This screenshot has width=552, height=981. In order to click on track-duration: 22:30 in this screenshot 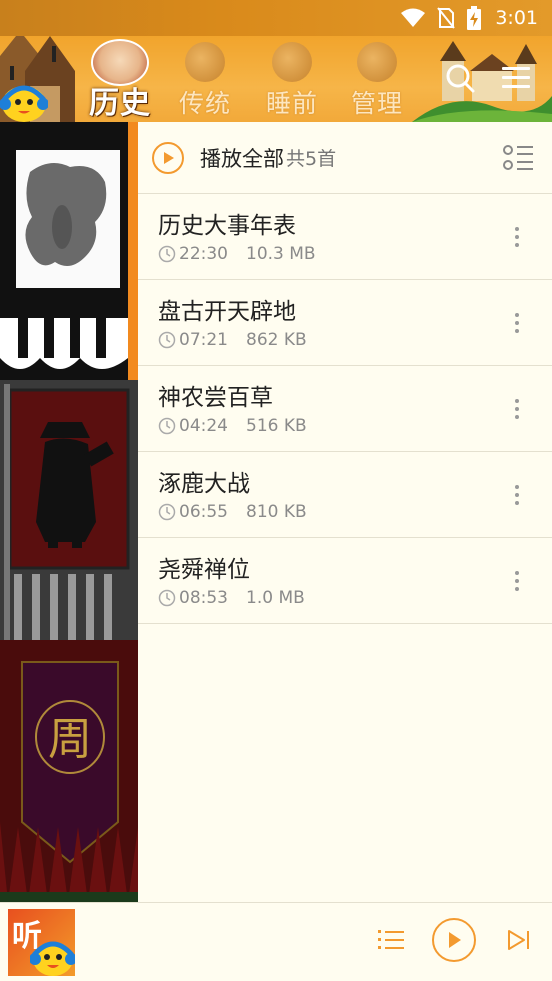, I will do `click(203, 254)`.